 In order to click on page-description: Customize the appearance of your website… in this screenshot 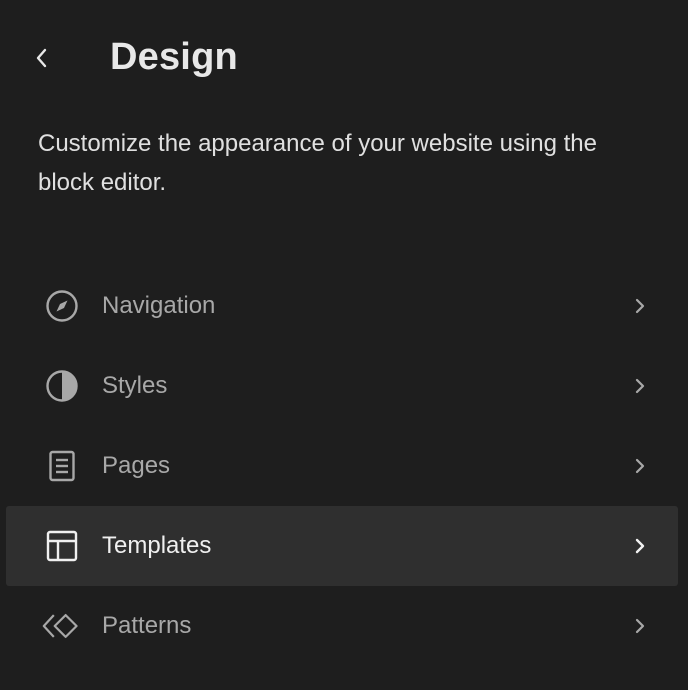, I will do `click(317, 163)`.